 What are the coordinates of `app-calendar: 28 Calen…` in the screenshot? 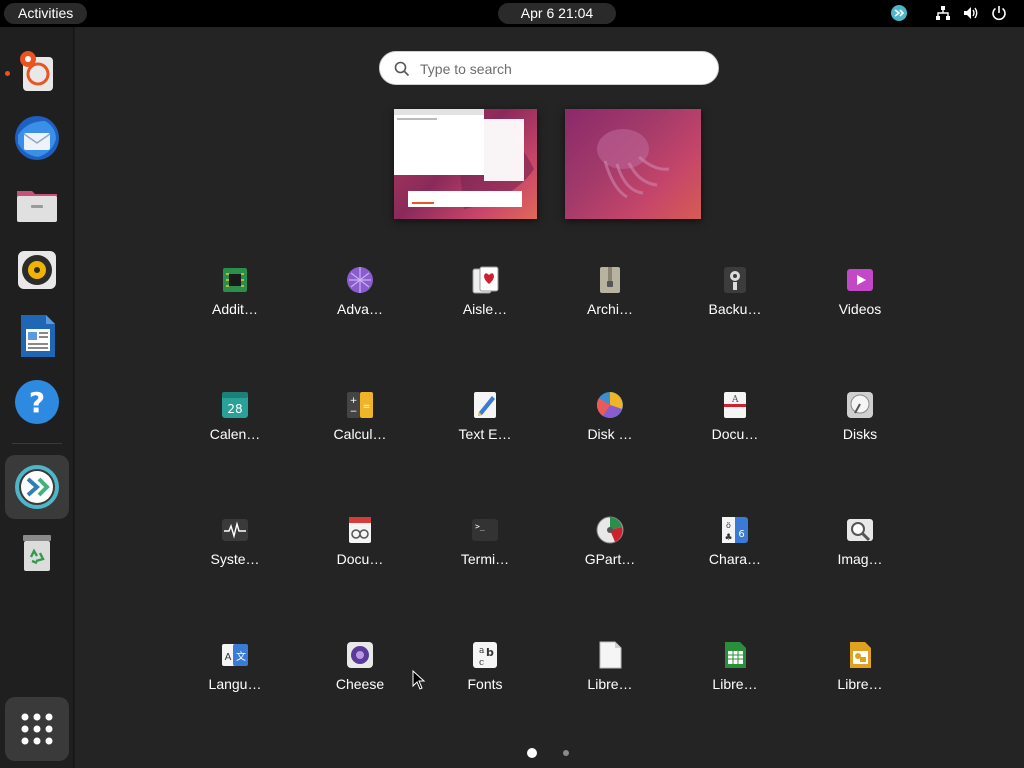 It's located at (235, 420).